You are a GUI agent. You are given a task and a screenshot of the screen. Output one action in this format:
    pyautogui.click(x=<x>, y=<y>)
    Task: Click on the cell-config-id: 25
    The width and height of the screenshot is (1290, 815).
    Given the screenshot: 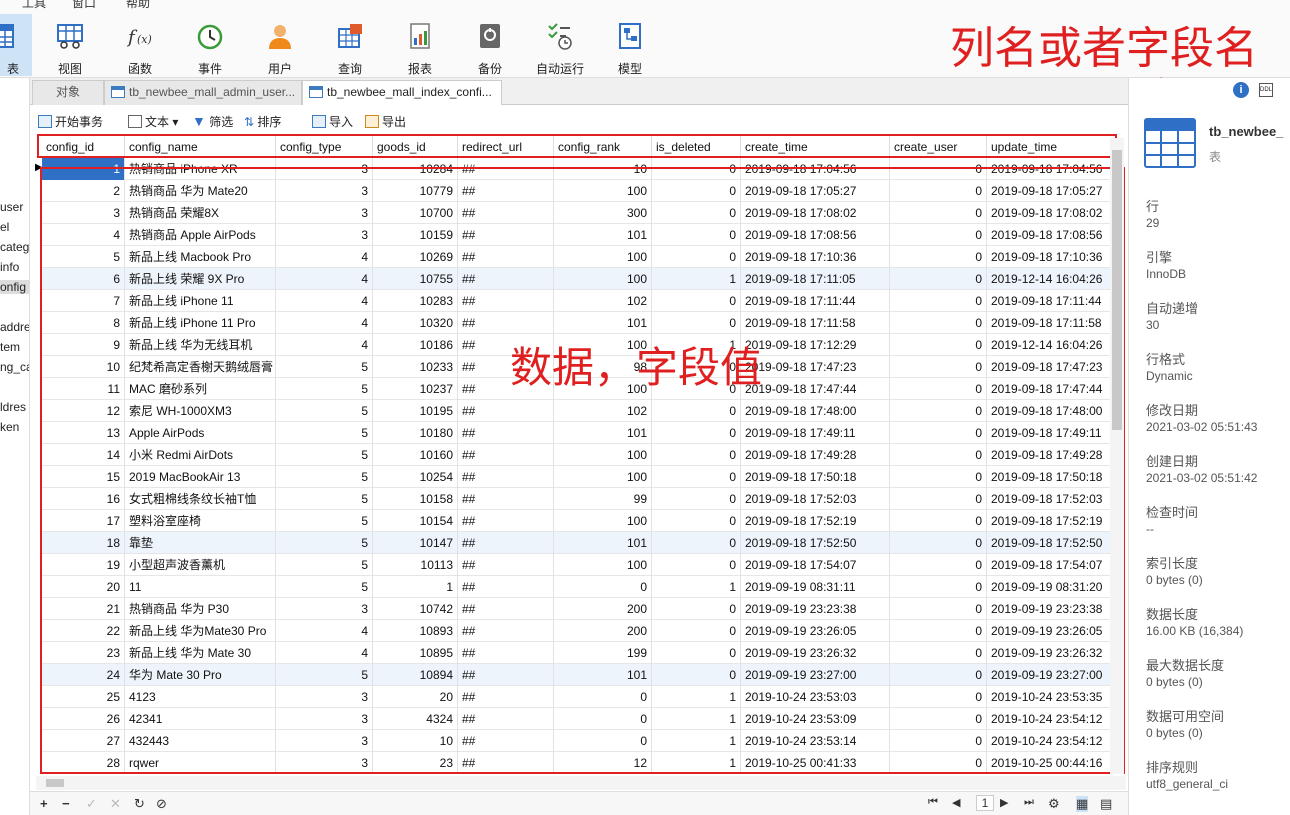 What is the action you would take?
    pyautogui.click(x=83, y=697)
    